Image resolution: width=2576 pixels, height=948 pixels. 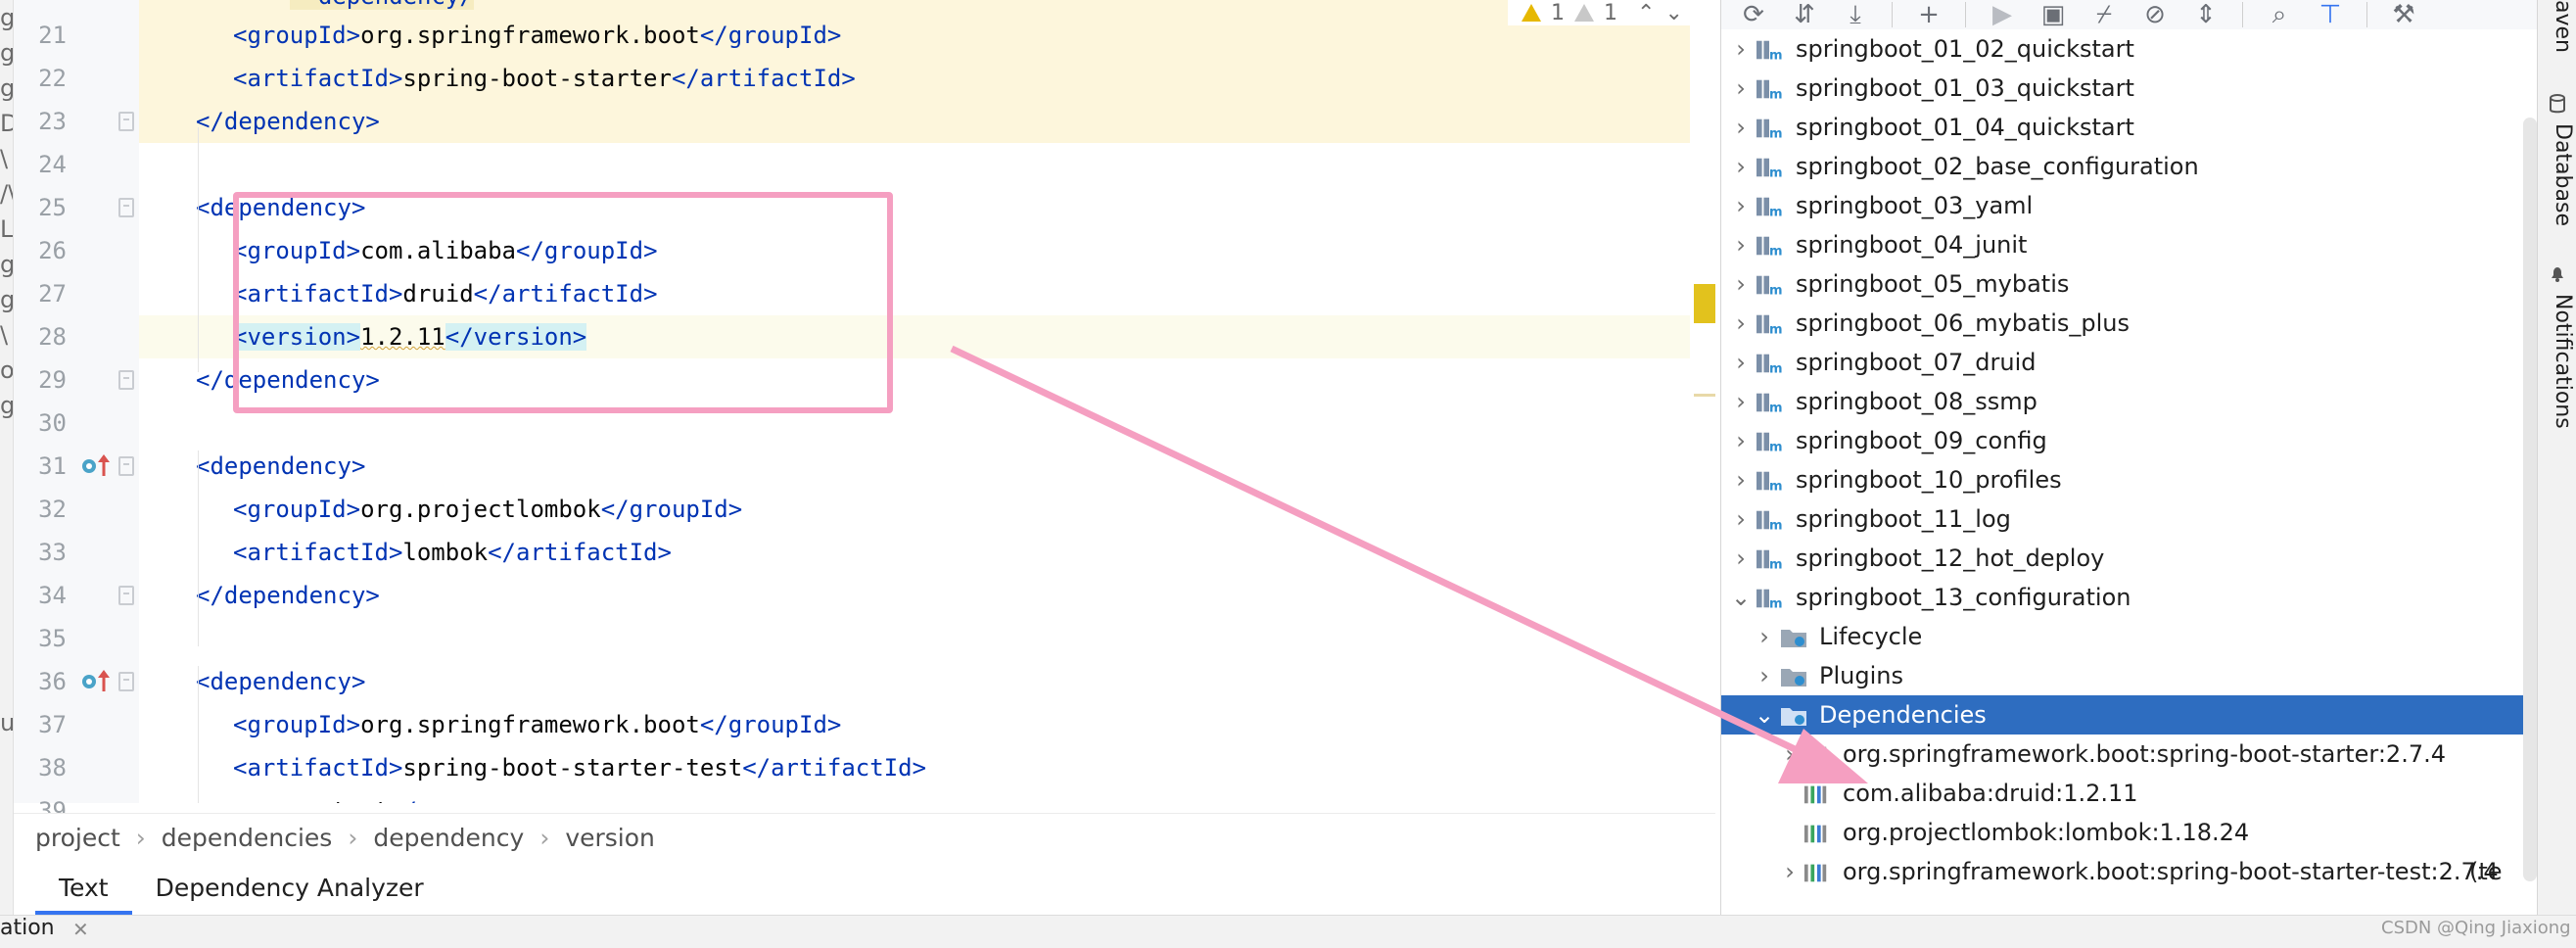 What do you see at coordinates (1610, 12) in the screenshot?
I see `inspection-widget: 1 1 ⌃ ⌄` at bounding box center [1610, 12].